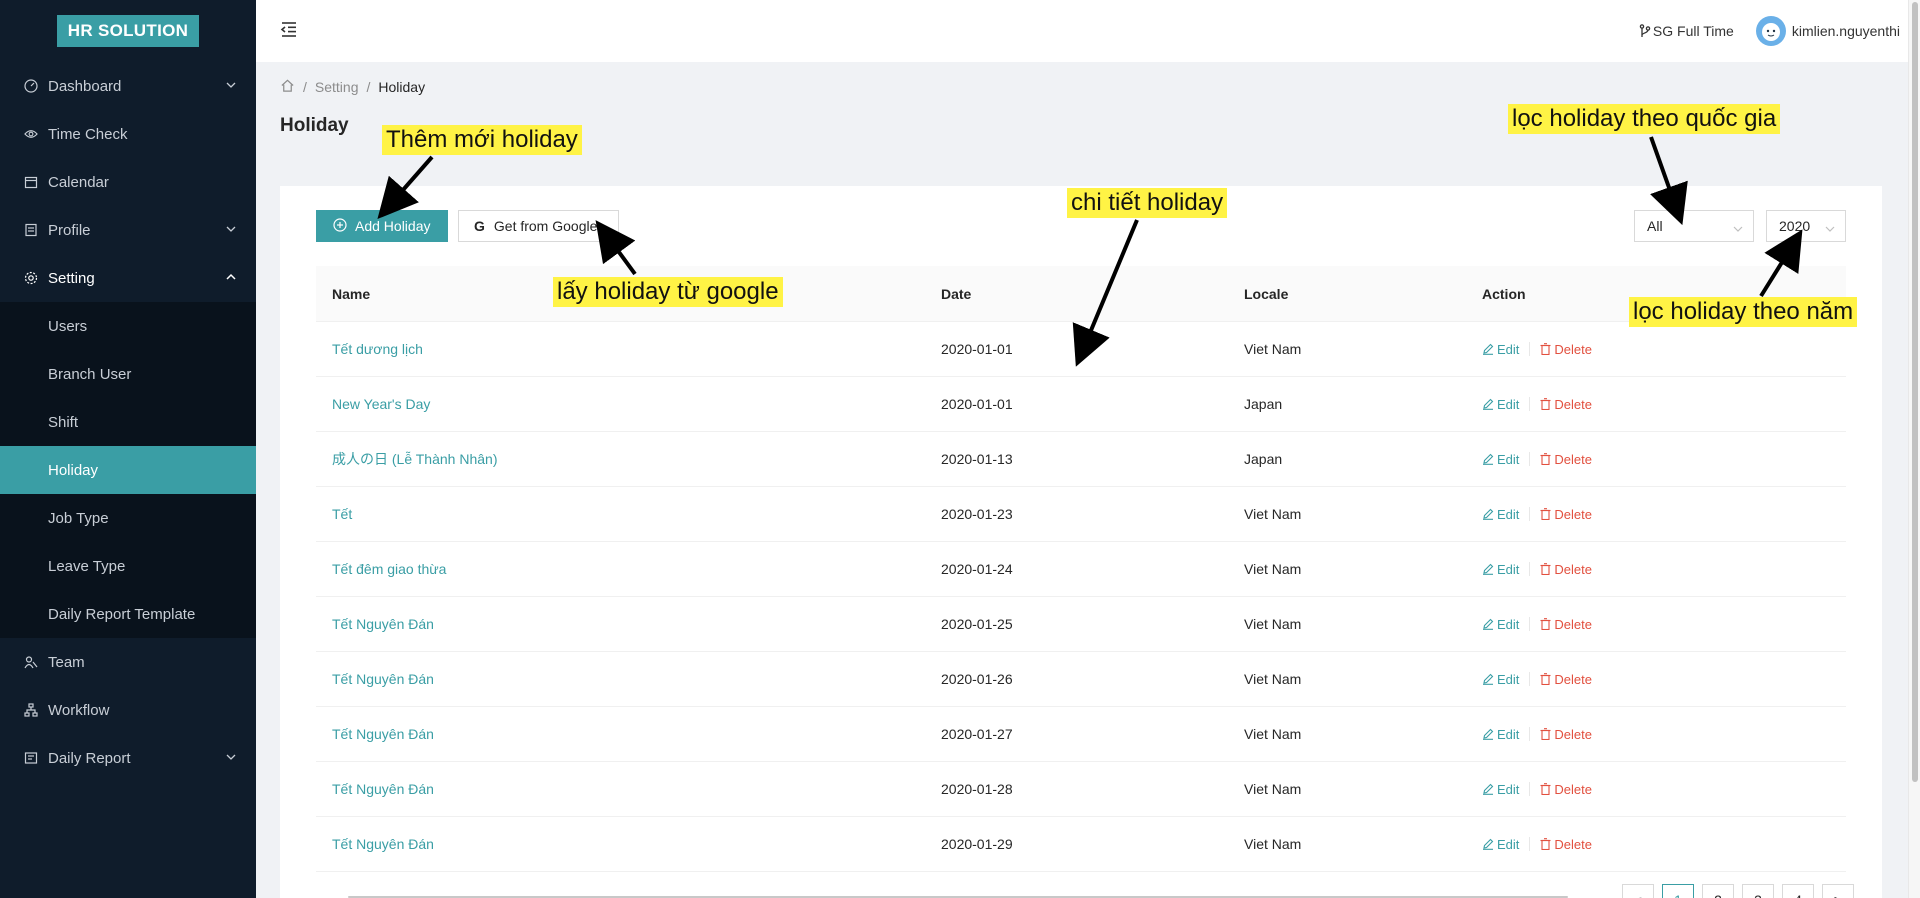 This screenshot has width=1920, height=898. I want to click on pagination-page-1: 1, so click(1678, 891).